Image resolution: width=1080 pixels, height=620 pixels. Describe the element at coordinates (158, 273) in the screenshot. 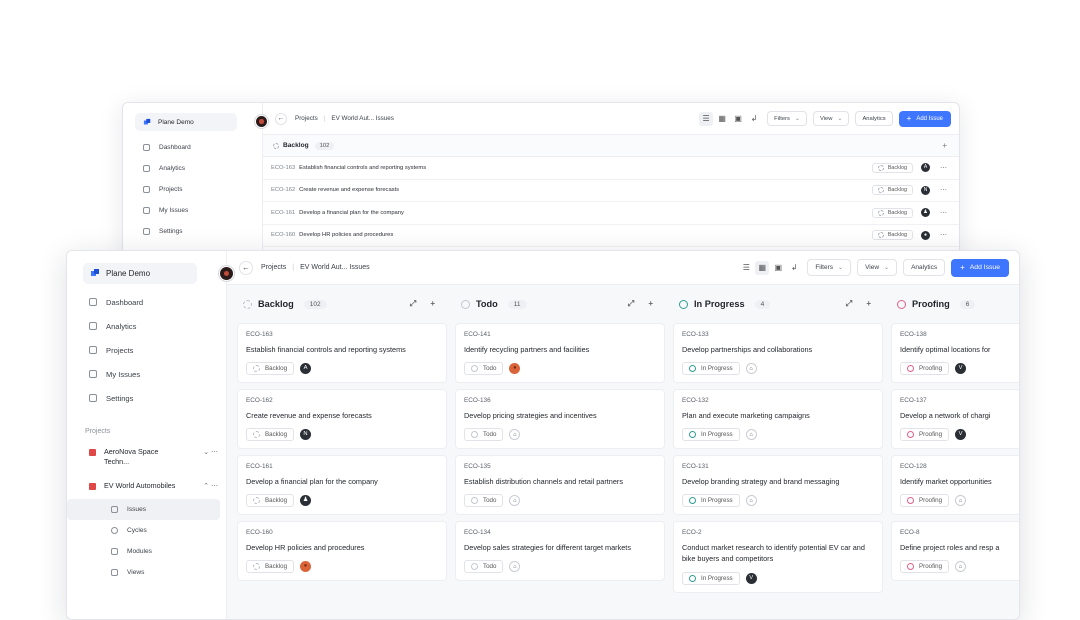

I see `workspace-switcher: Plane Demo` at that location.